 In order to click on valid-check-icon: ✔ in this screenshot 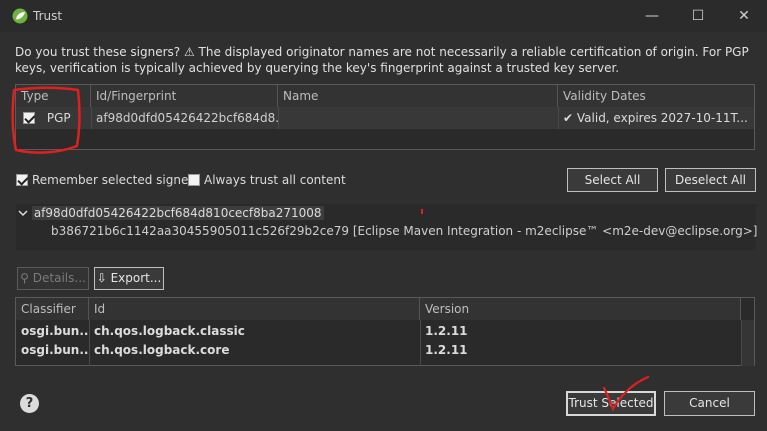, I will do `click(568, 118)`.